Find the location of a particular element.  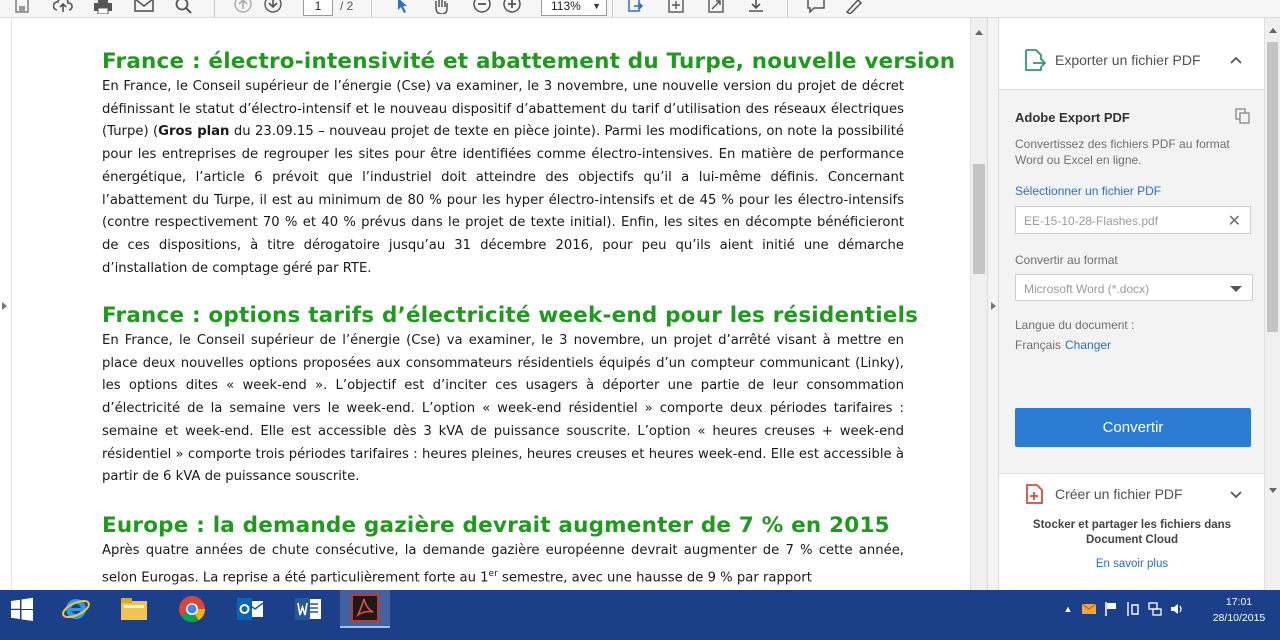

internet-explorer-icon is located at coordinates (76, 609).